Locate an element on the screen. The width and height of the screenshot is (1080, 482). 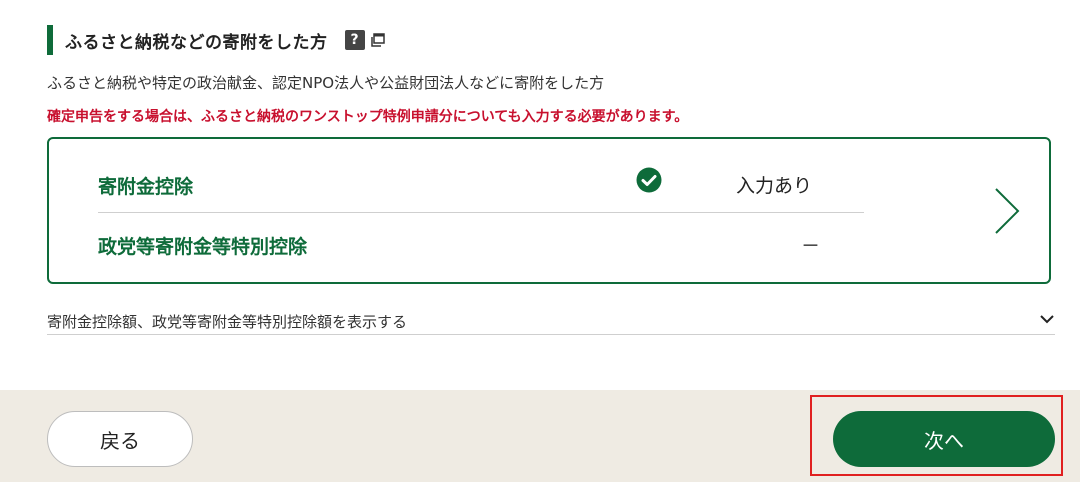
donation-deduction-status: 入力あり is located at coordinates (774, 186).